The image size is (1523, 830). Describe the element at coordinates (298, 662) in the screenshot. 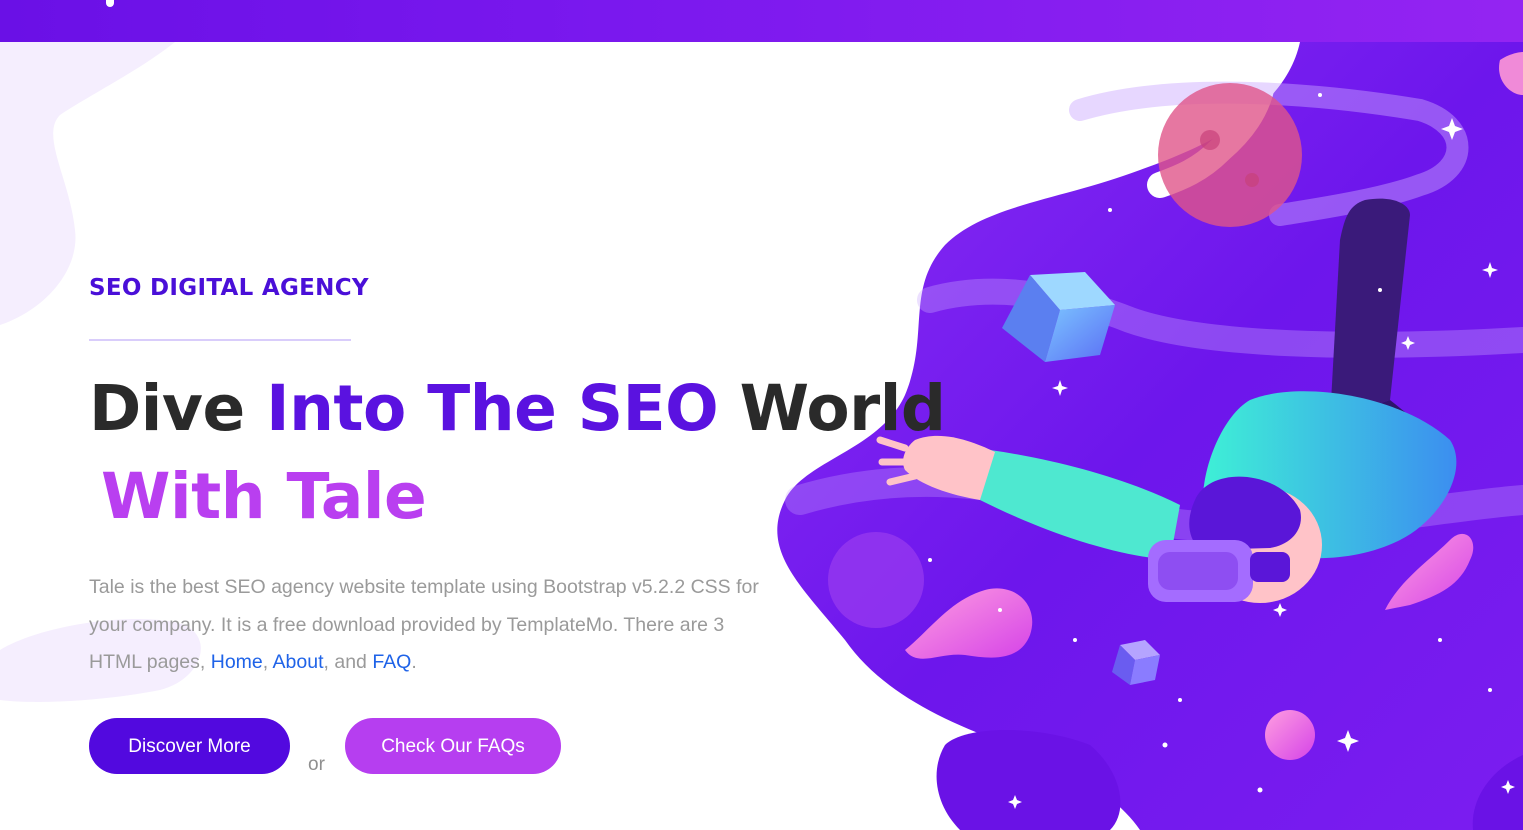

I see `about-link: About` at that location.